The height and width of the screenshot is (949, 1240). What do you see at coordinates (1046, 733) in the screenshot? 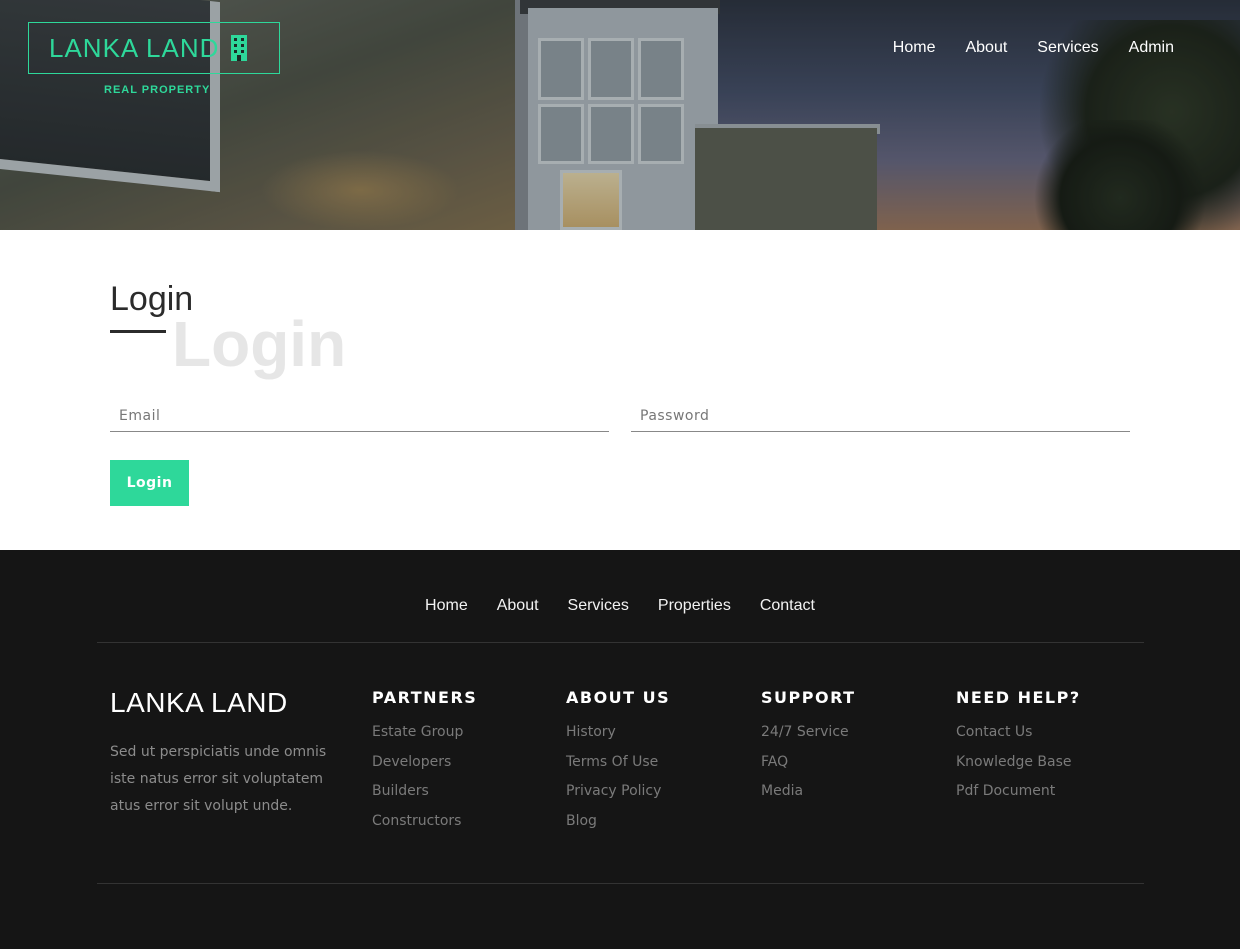
I see `footer-link-contact-us: Contact Us` at bounding box center [1046, 733].